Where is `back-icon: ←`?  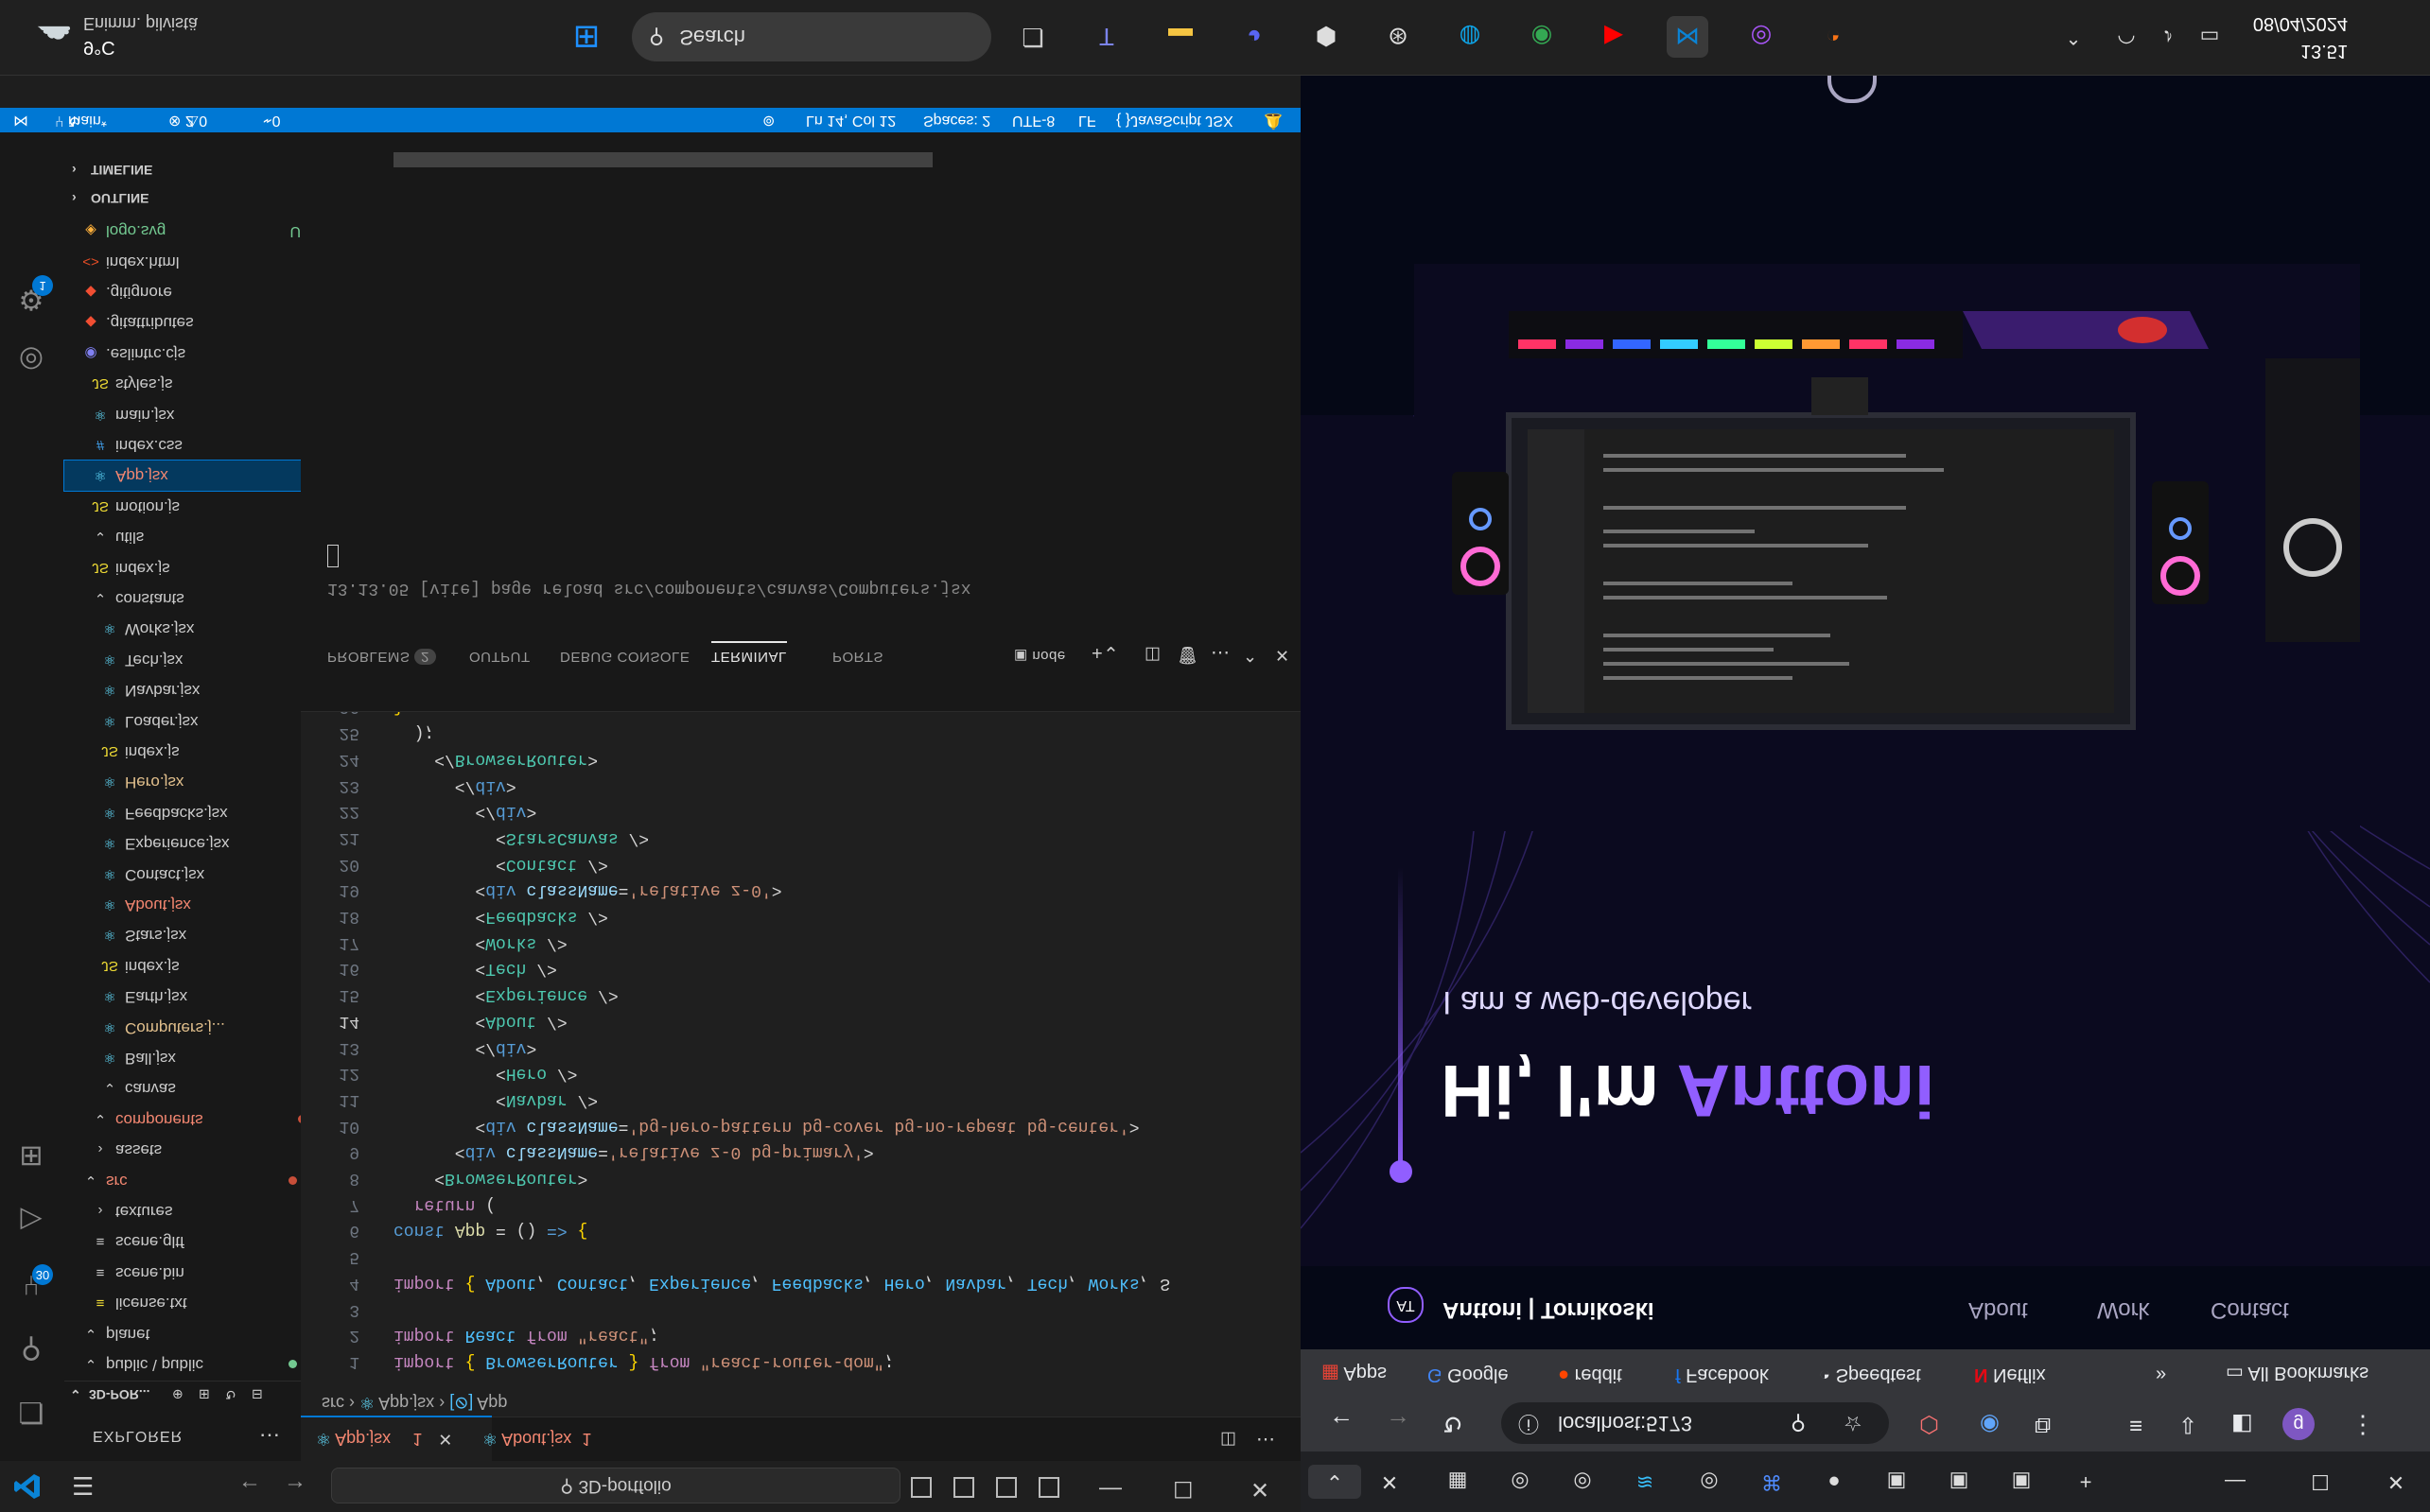
back-icon: ← is located at coordinates (1341, 1423).